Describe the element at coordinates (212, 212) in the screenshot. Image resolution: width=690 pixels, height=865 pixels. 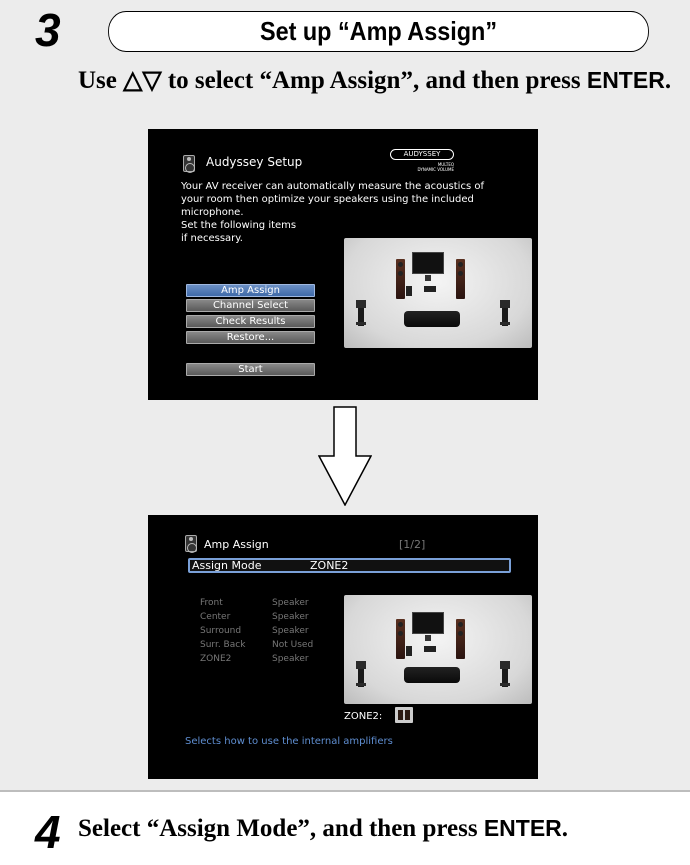
I see `description-line: microphone.` at that location.